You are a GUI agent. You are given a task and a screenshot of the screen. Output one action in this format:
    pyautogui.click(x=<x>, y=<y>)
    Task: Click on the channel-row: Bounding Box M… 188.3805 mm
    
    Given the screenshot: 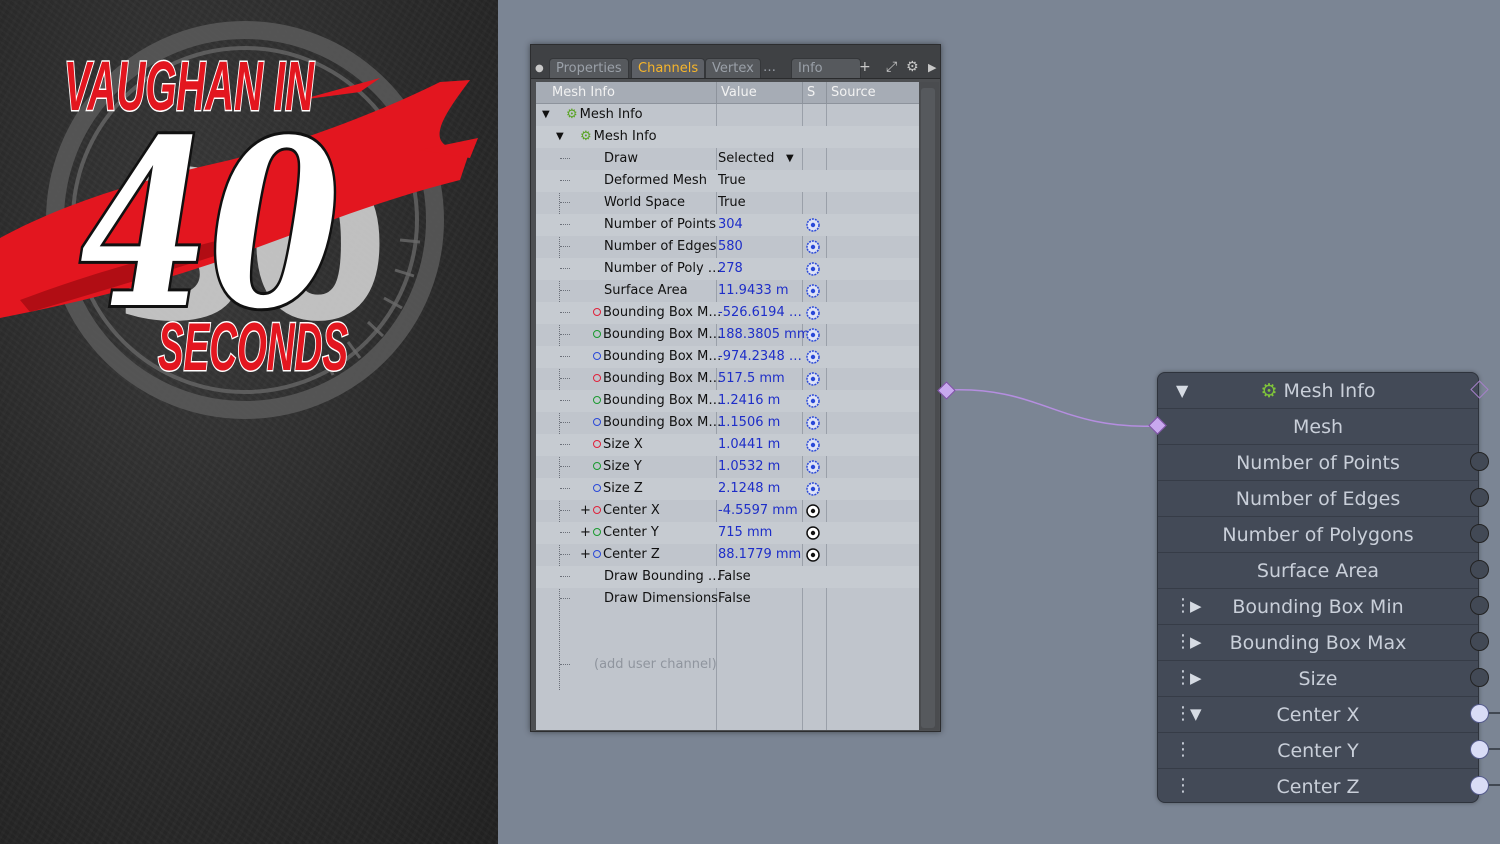 What is the action you would take?
    pyautogui.click(x=727, y=335)
    